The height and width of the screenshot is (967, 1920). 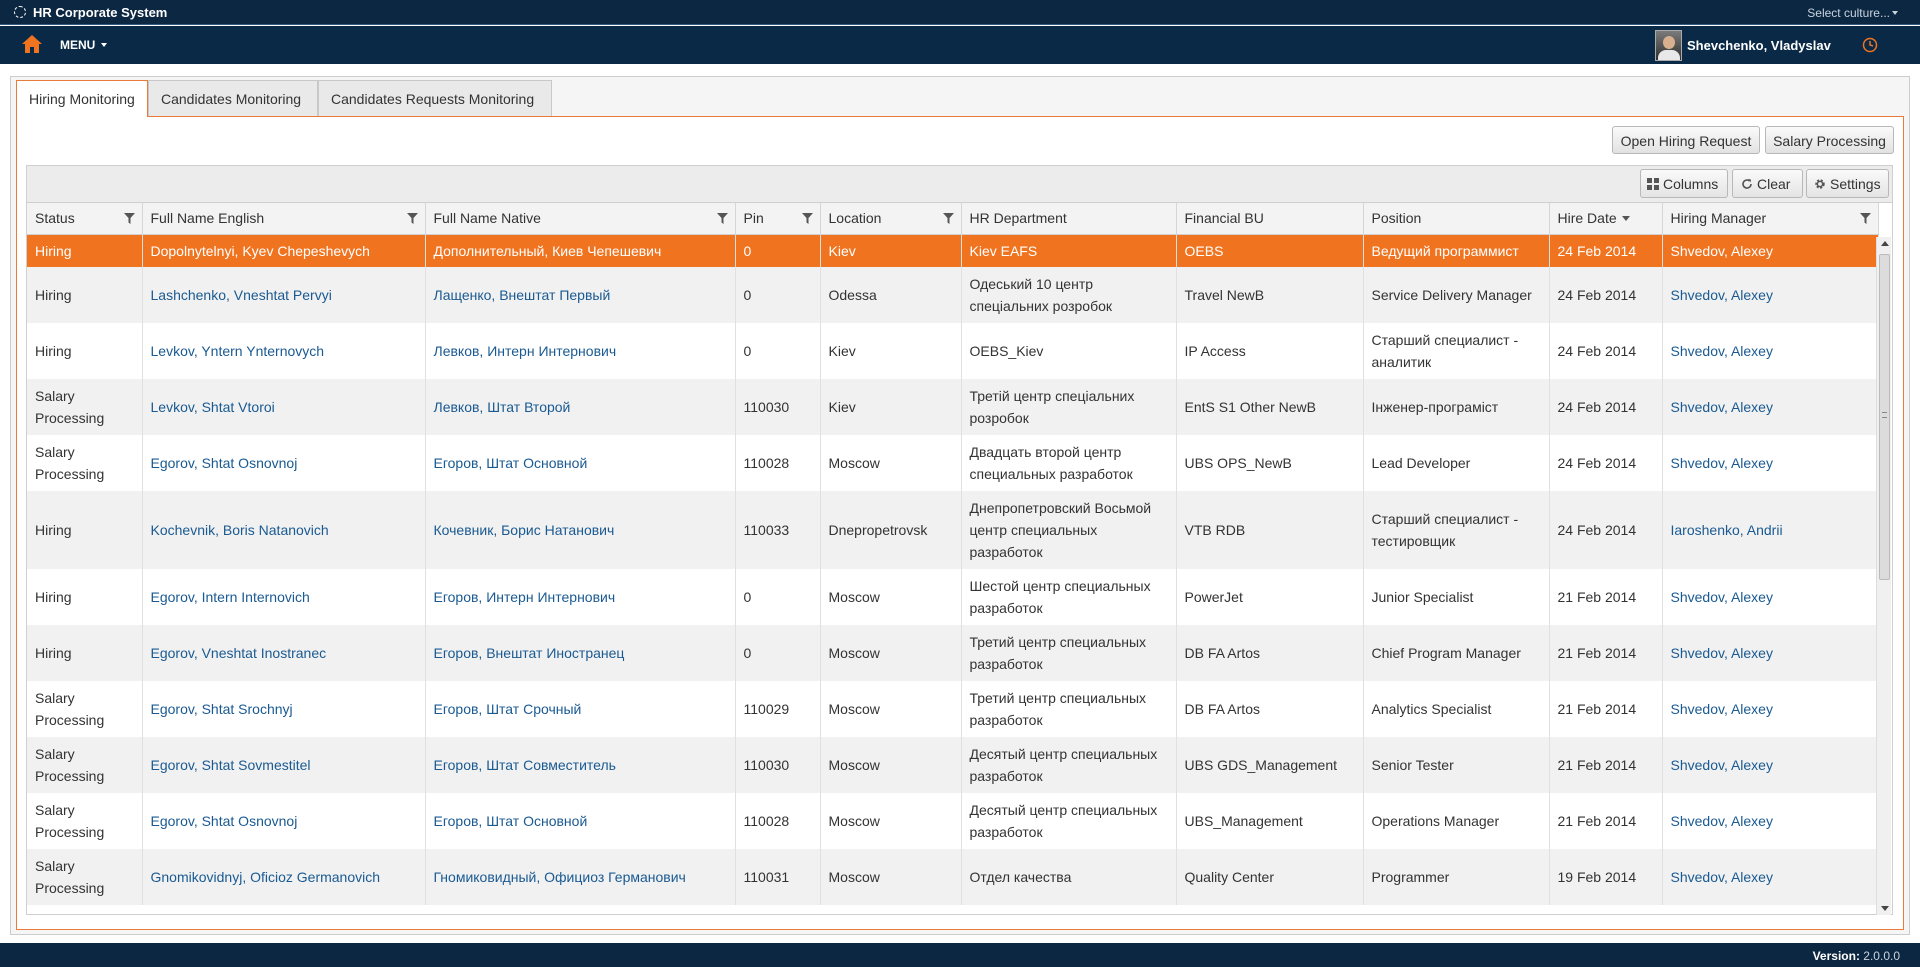 I want to click on cell-full-name-native: Егоров, Штат Совместитель, so click(x=580, y=765).